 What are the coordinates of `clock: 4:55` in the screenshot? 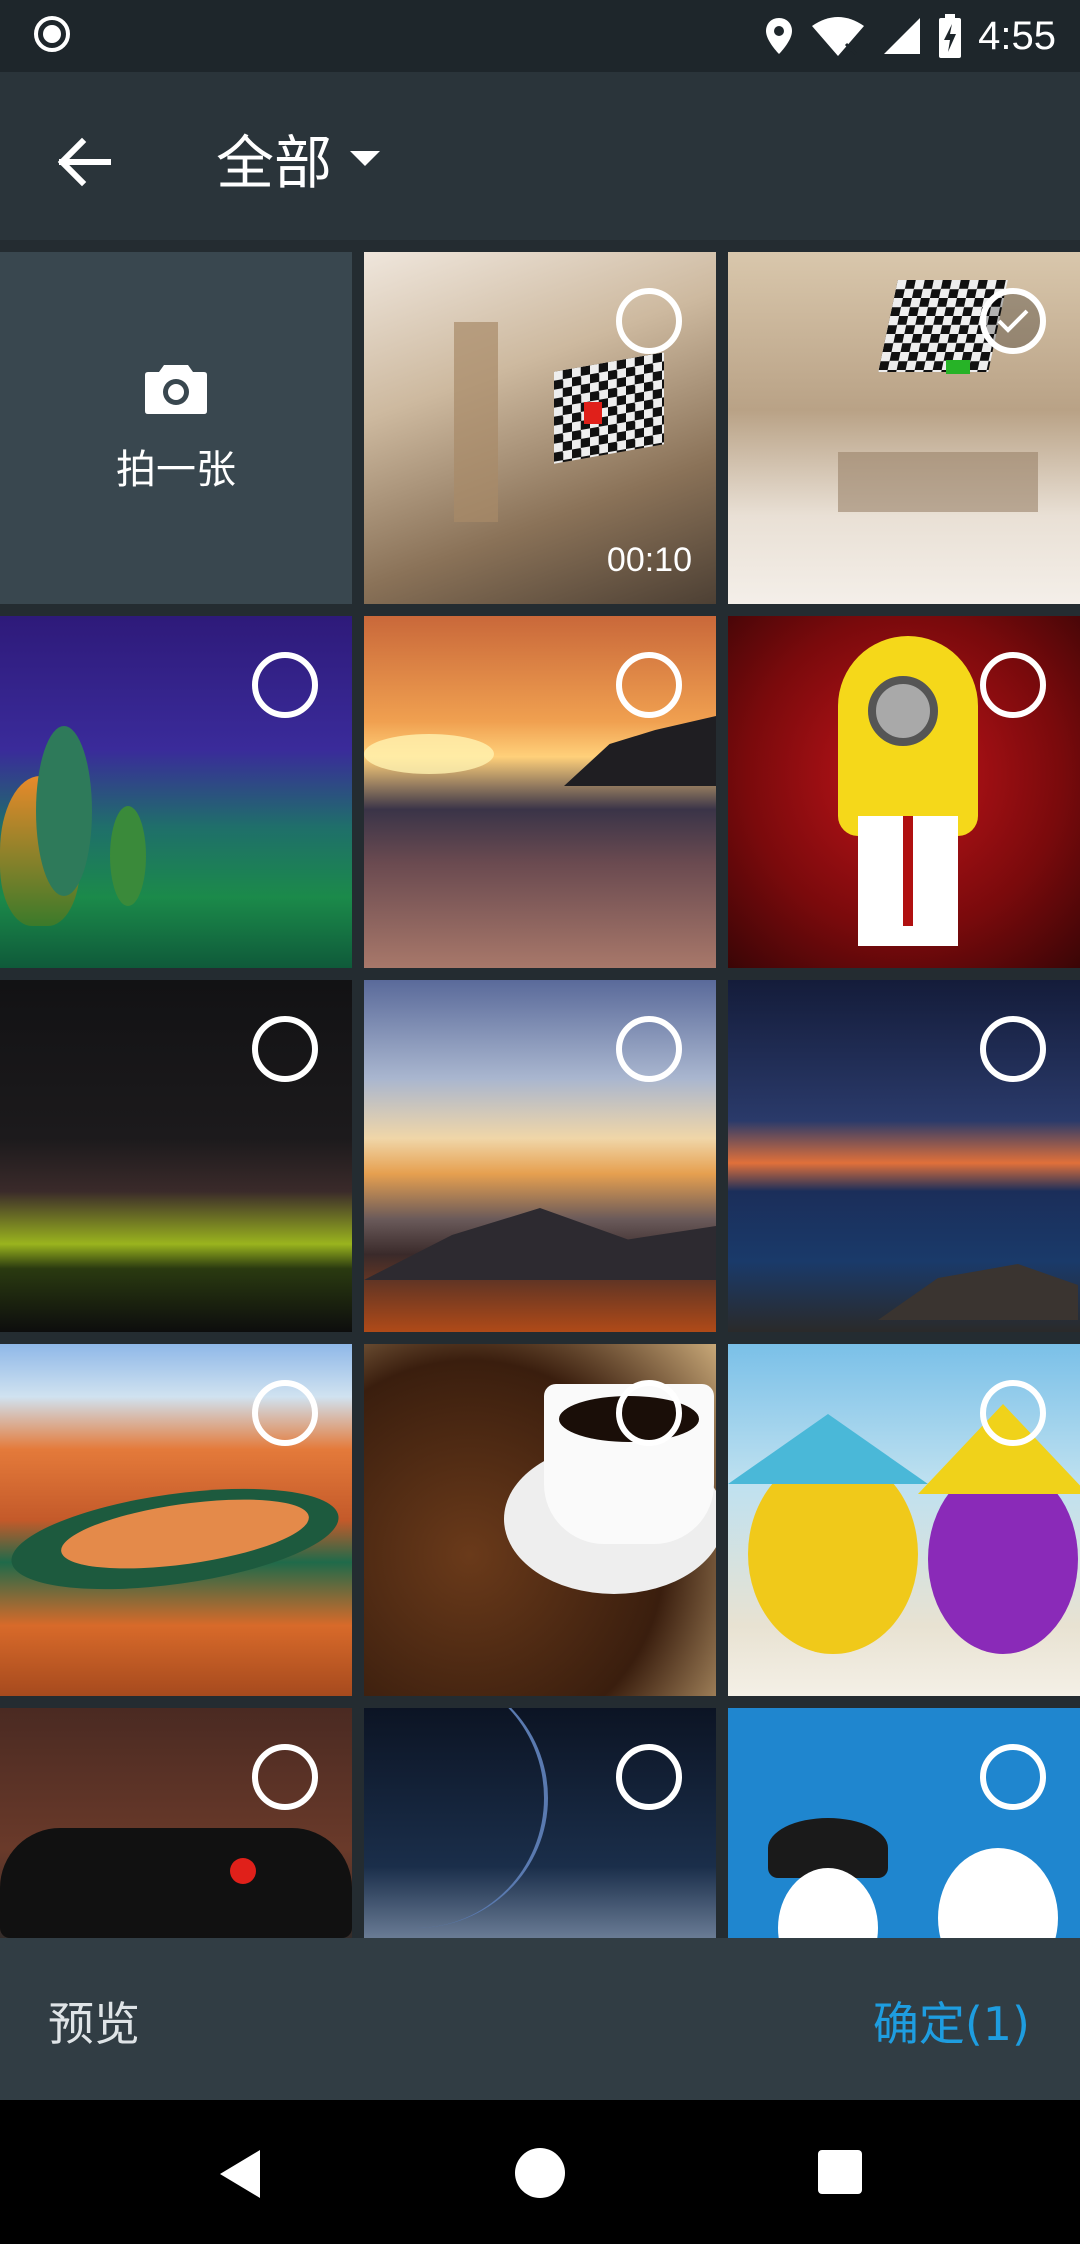 It's located at (1017, 35).